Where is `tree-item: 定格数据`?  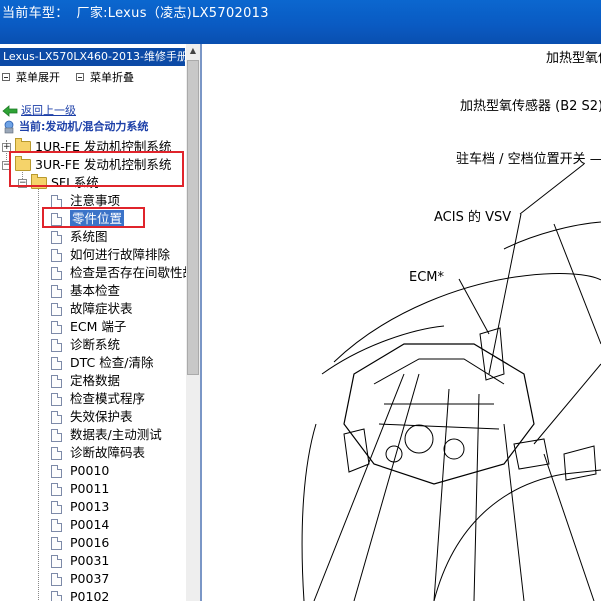 tree-item: 定格数据 is located at coordinates (85, 381).